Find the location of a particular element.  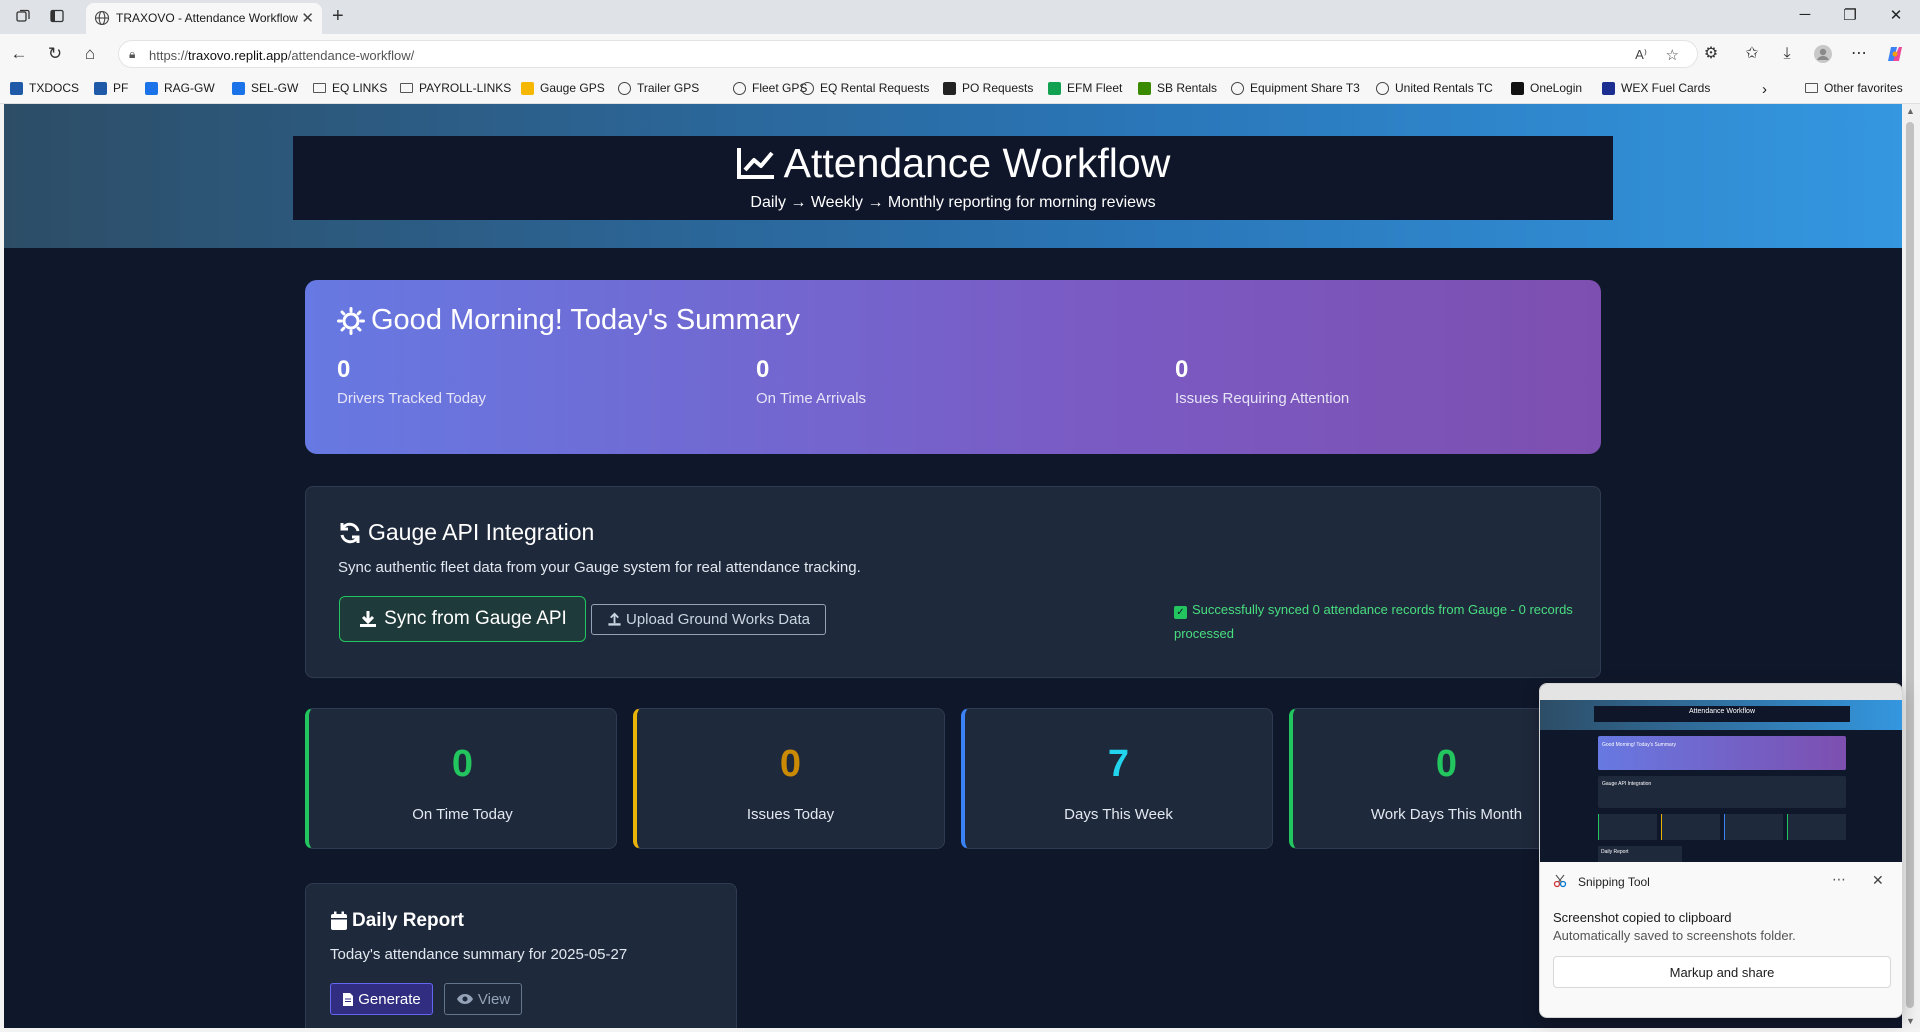

generate-button: Generate is located at coordinates (381, 999).